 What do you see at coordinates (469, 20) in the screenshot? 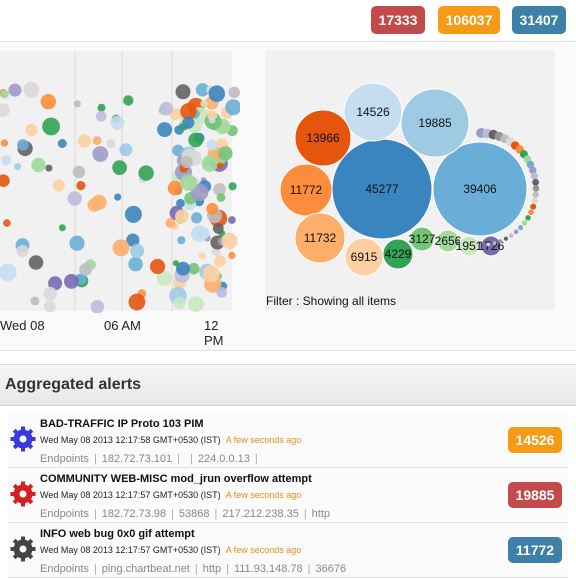
I see `severity-medium-badge: 106037` at bounding box center [469, 20].